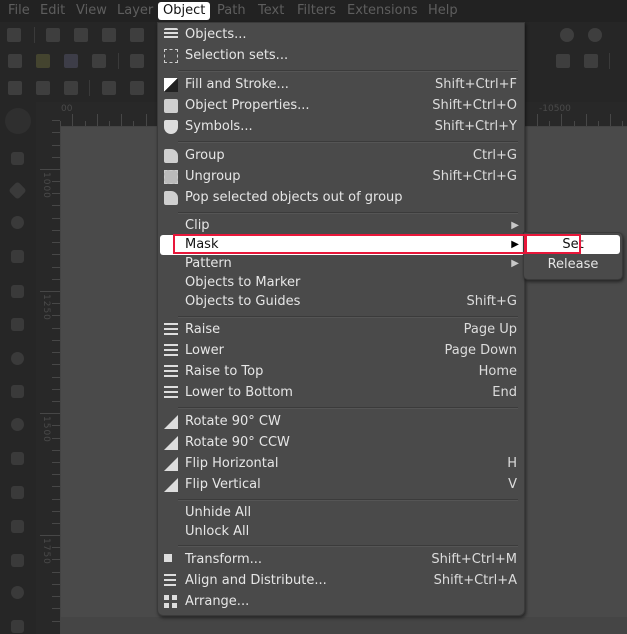  I want to click on snap-cusp-icon, so click(137, 35).